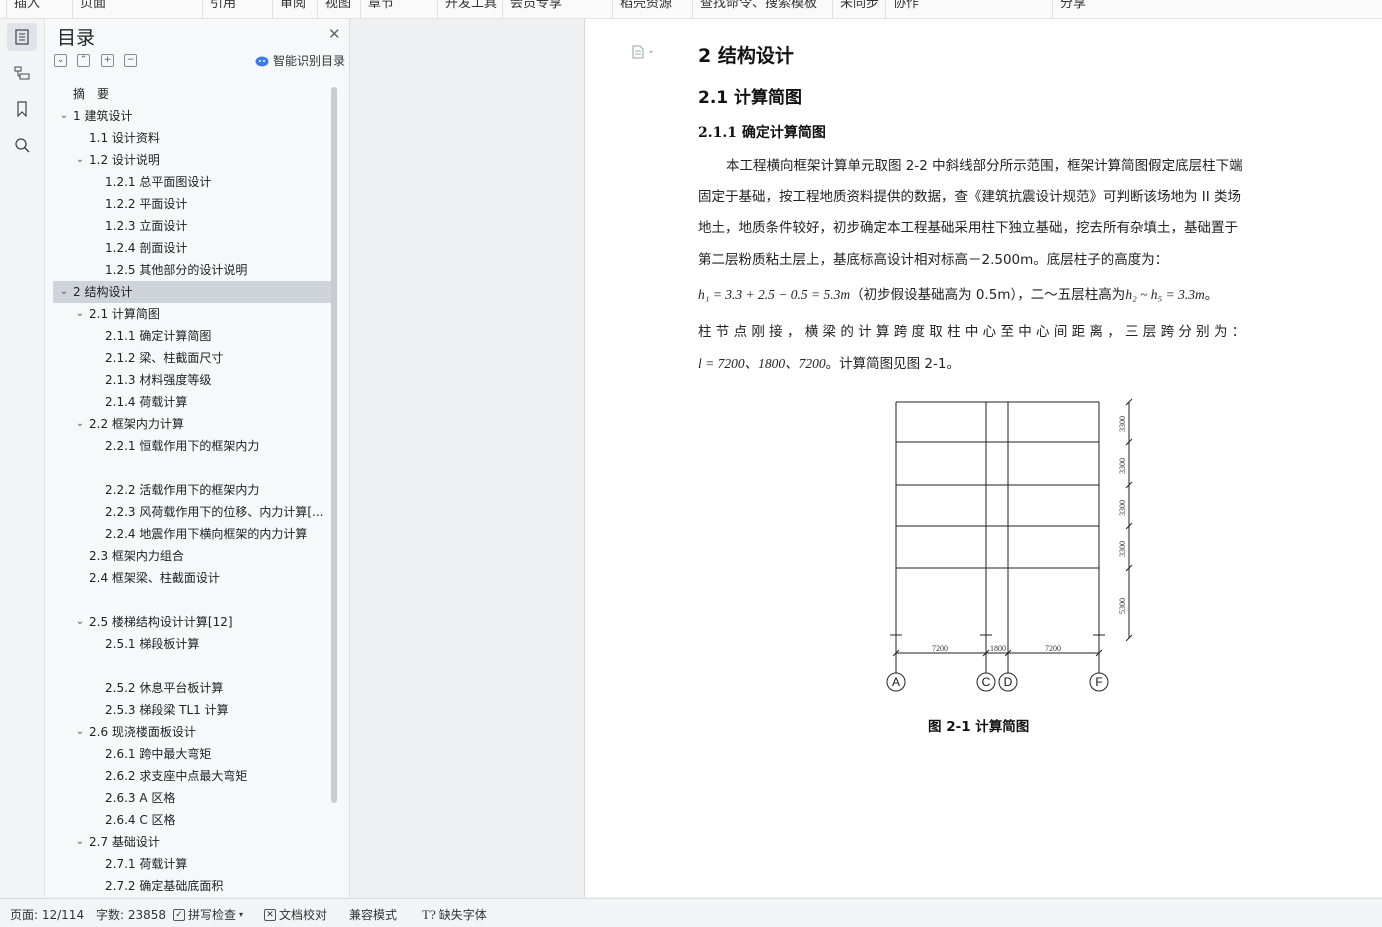 The height and width of the screenshot is (927, 1382). I want to click on proofread-button: ✕ 文档校对, so click(295, 914).